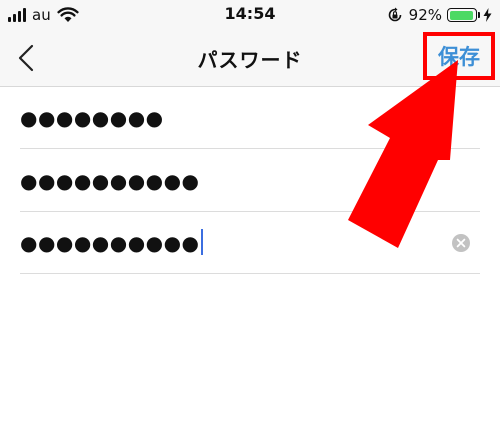  I want to click on status-right: 92%, so click(439, 15).